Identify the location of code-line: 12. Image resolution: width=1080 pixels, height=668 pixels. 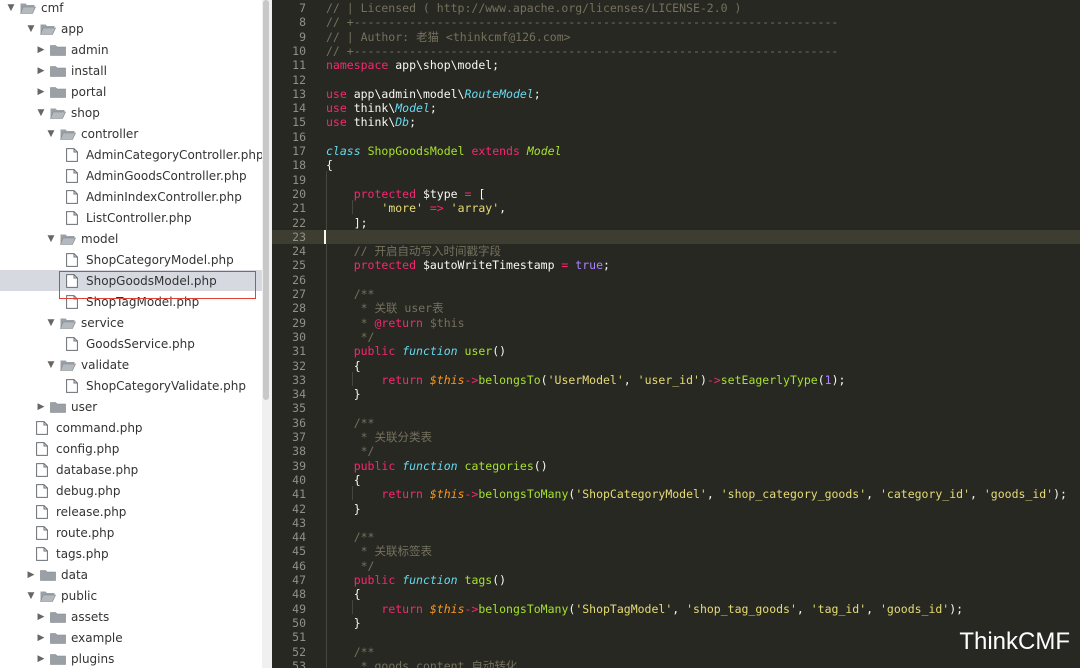
(676, 80).